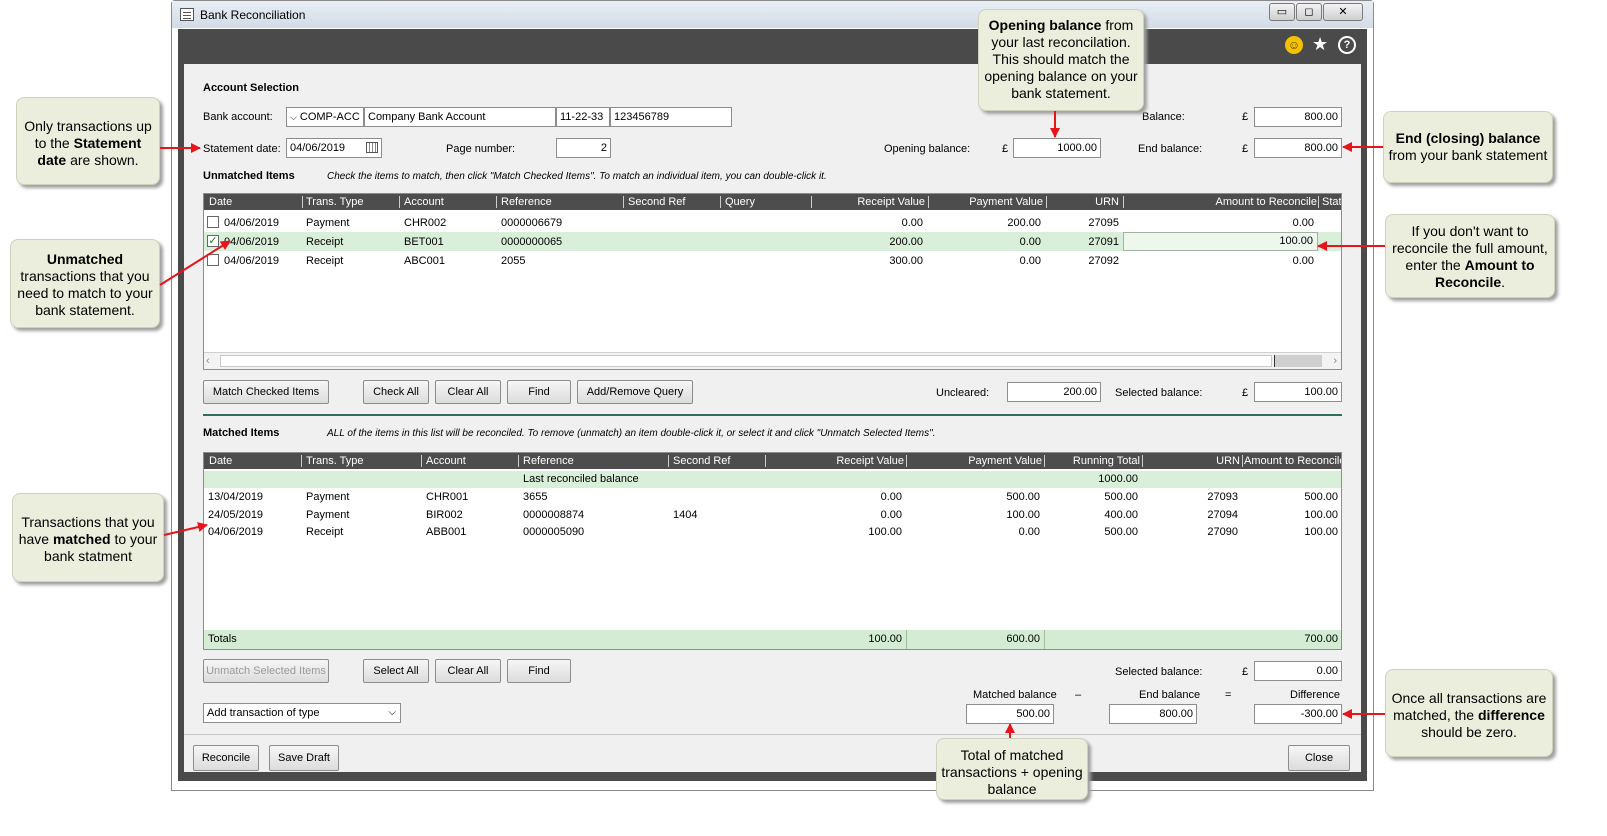 This screenshot has width=1607, height=836. I want to click on arrow-matched, so click(185, 529).